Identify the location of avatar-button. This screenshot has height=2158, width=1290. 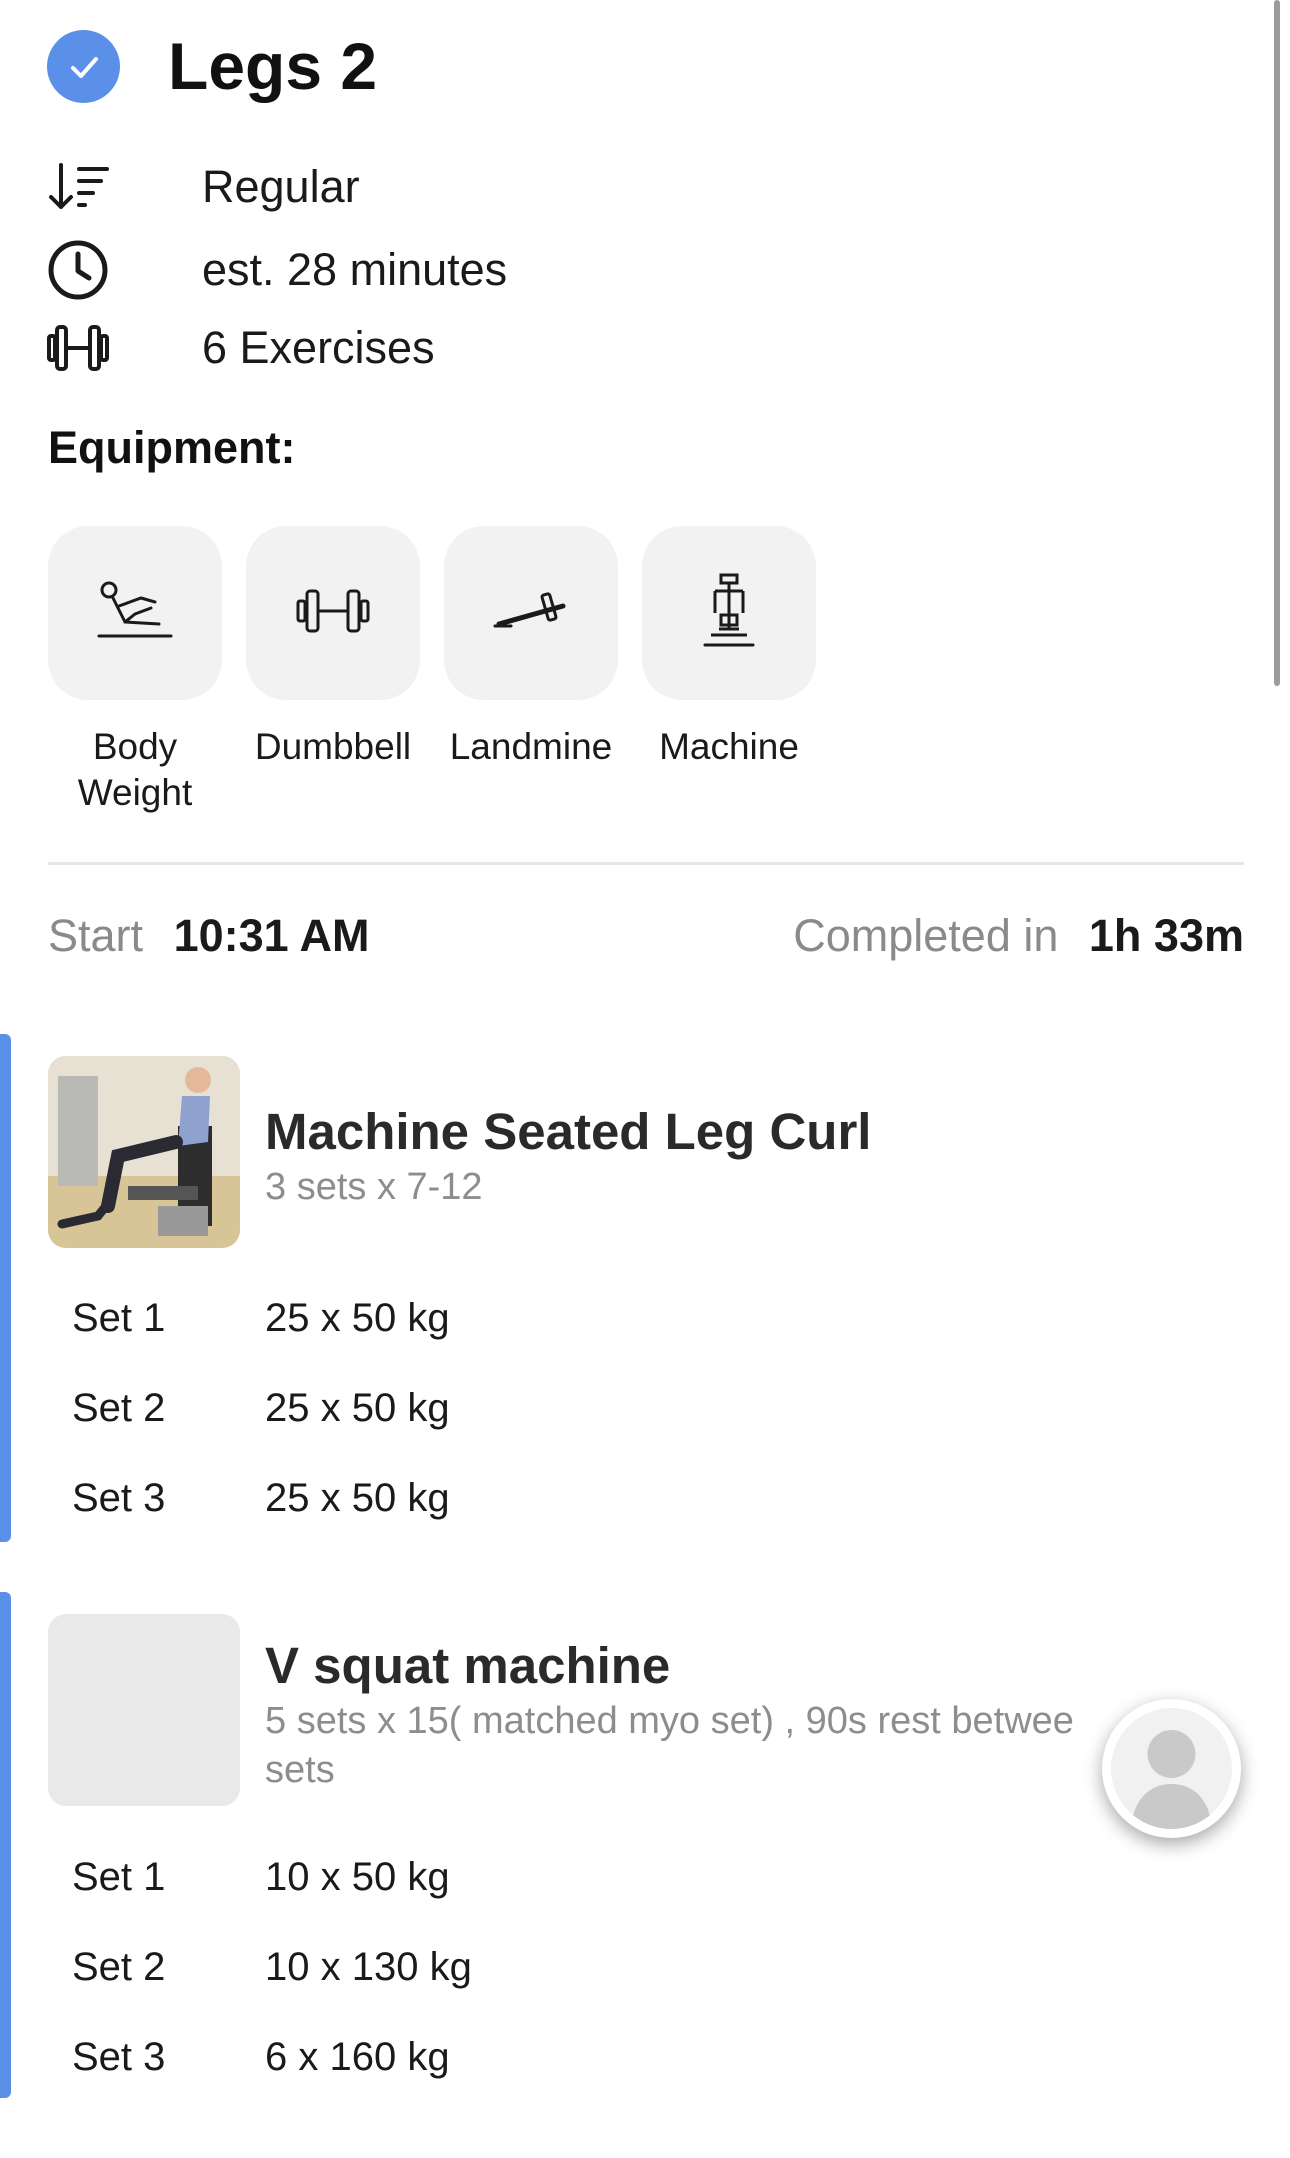
(1171, 1768).